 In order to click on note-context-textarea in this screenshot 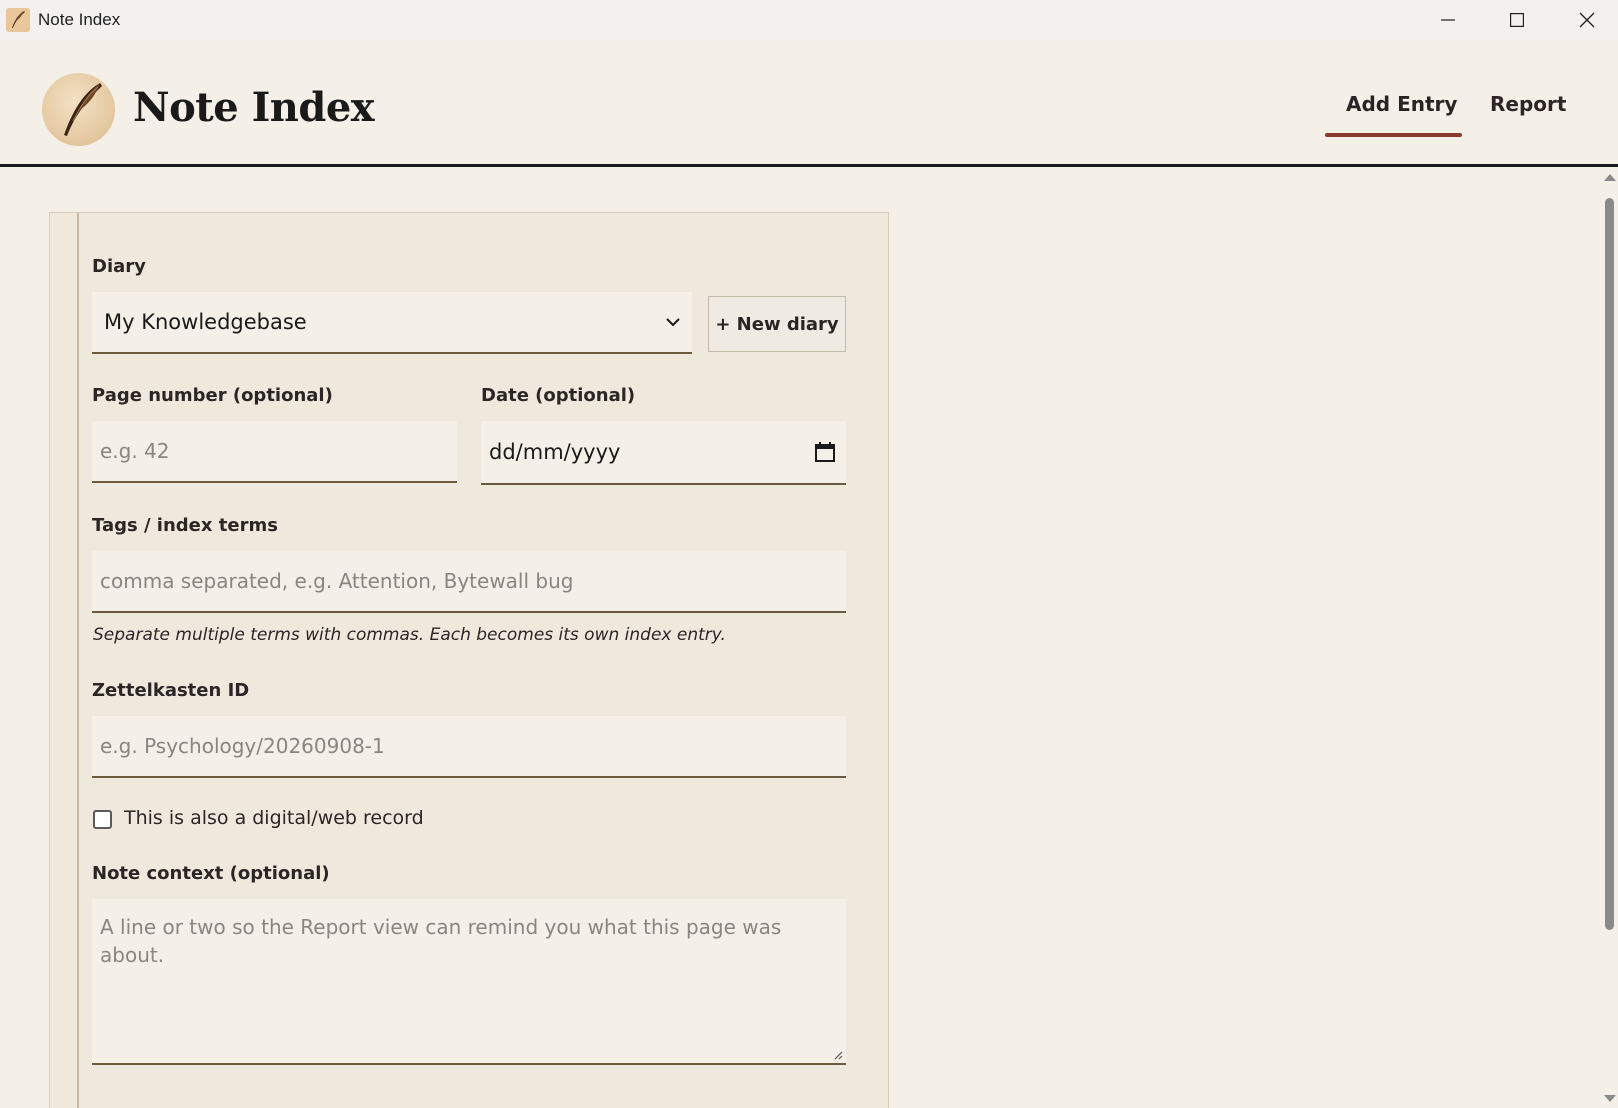, I will do `click(469, 981)`.